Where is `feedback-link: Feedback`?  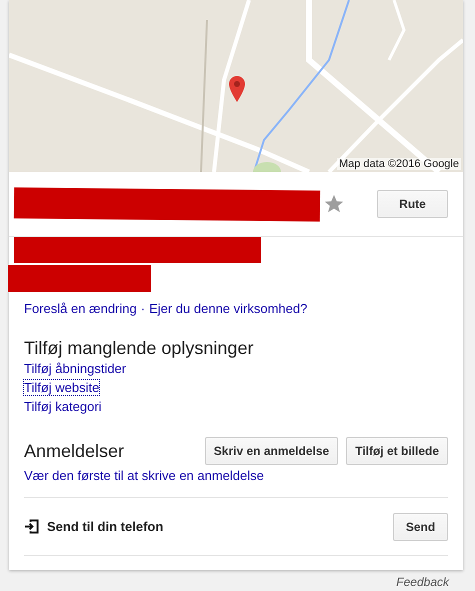
feedback-link: Feedback is located at coordinates (422, 582).